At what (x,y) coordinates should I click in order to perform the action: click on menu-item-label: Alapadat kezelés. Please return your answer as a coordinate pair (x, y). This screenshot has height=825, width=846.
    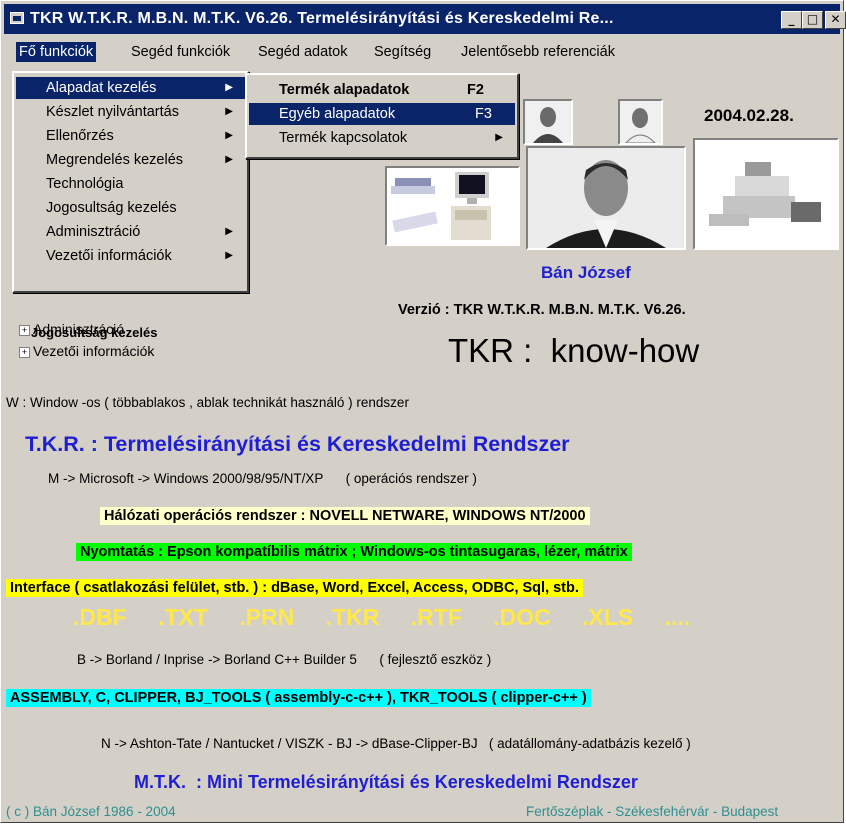
    Looking at the image, I should click on (101, 88).